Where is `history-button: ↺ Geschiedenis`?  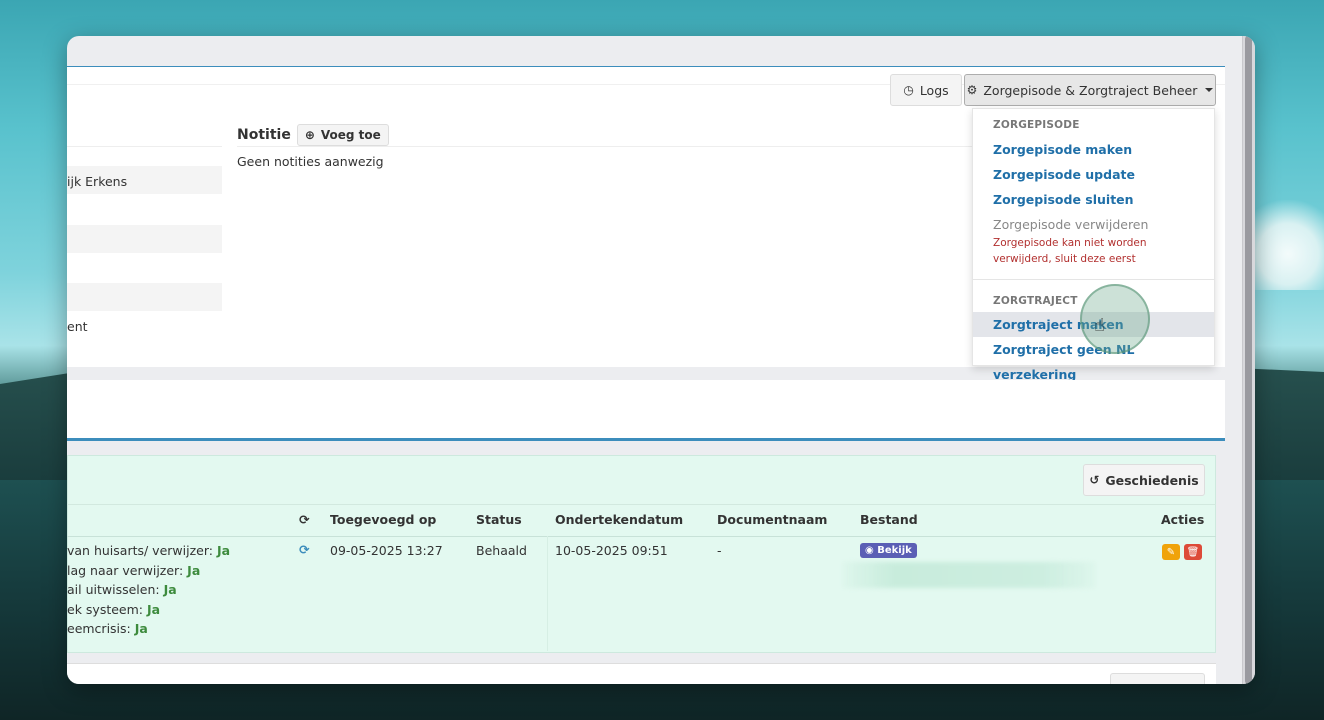
history-button: ↺ Geschiedenis is located at coordinates (1144, 480).